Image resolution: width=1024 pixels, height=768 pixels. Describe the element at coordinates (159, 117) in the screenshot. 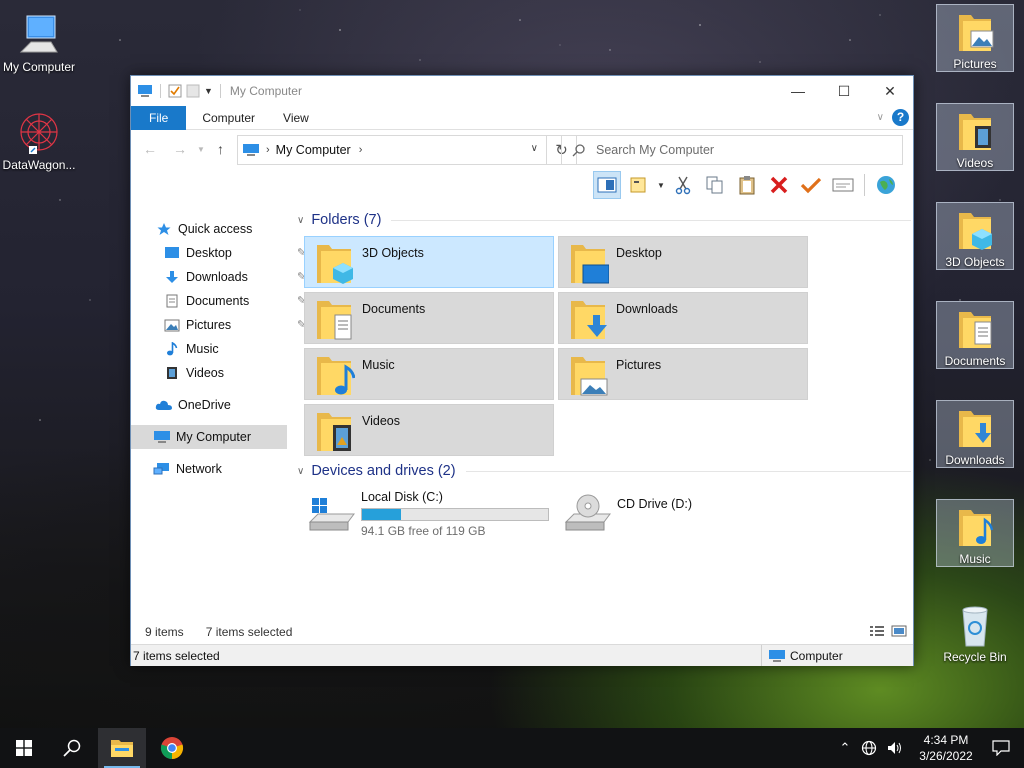

I see `tab-file: File` at that location.